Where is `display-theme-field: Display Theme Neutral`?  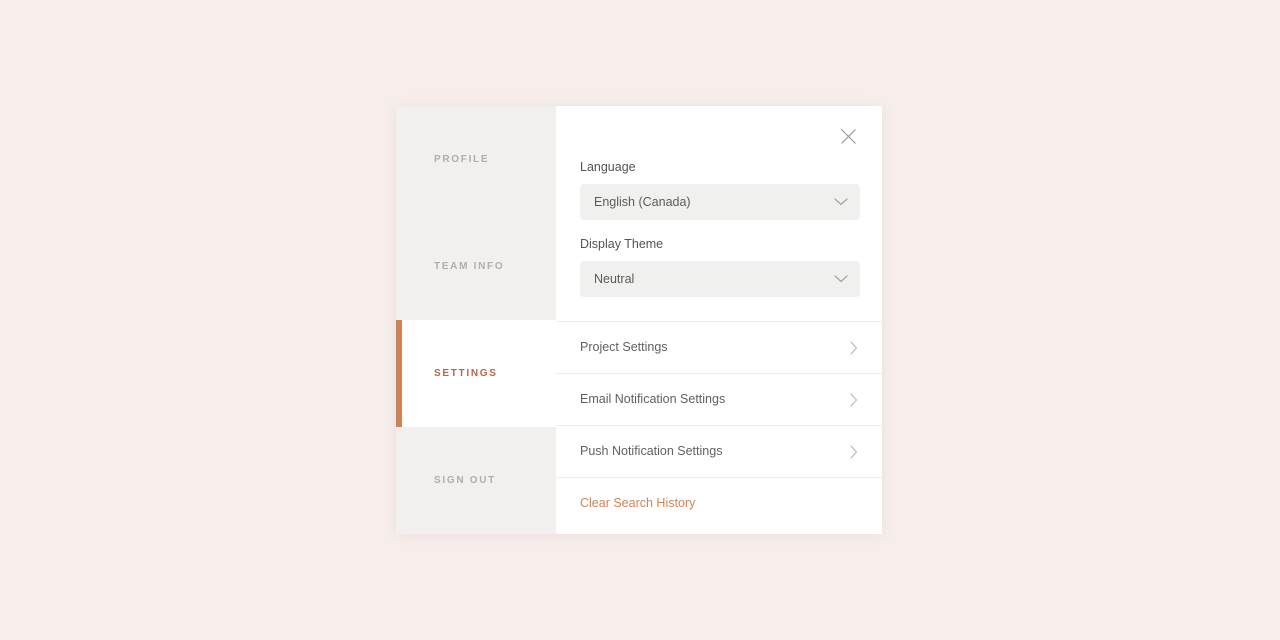 display-theme-field: Display Theme Neutral is located at coordinates (720, 267).